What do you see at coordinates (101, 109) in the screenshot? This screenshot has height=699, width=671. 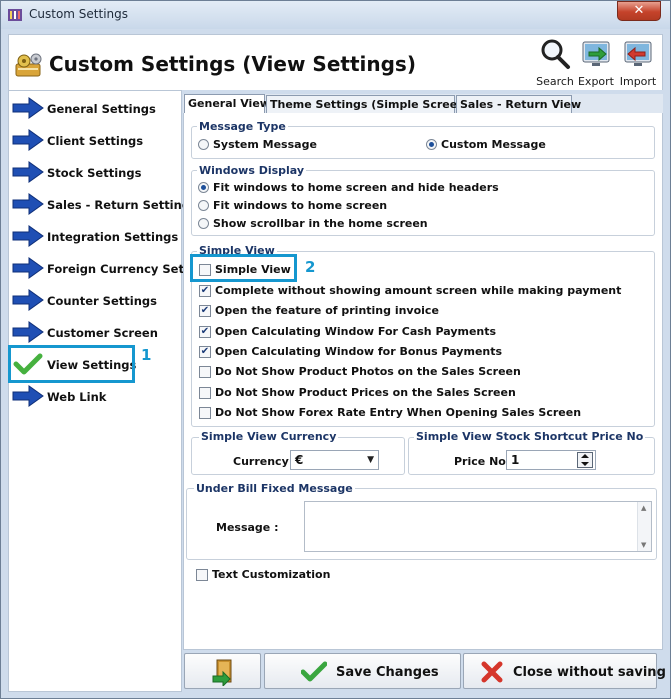 I see `sidebar-item-label: General Settings` at bounding box center [101, 109].